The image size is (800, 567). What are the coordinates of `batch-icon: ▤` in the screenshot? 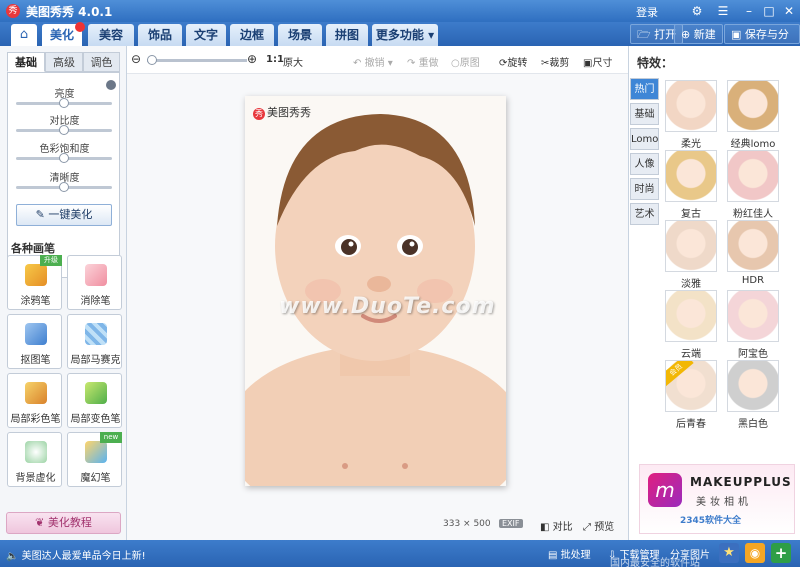 It's located at (554, 555).